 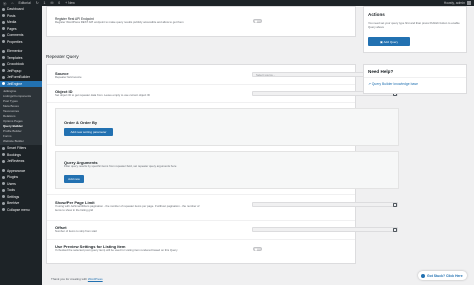 What do you see at coordinates (454, 3) in the screenshot?
I see `greeting-text: Howdy, admin` at bounding box center [454, 3].